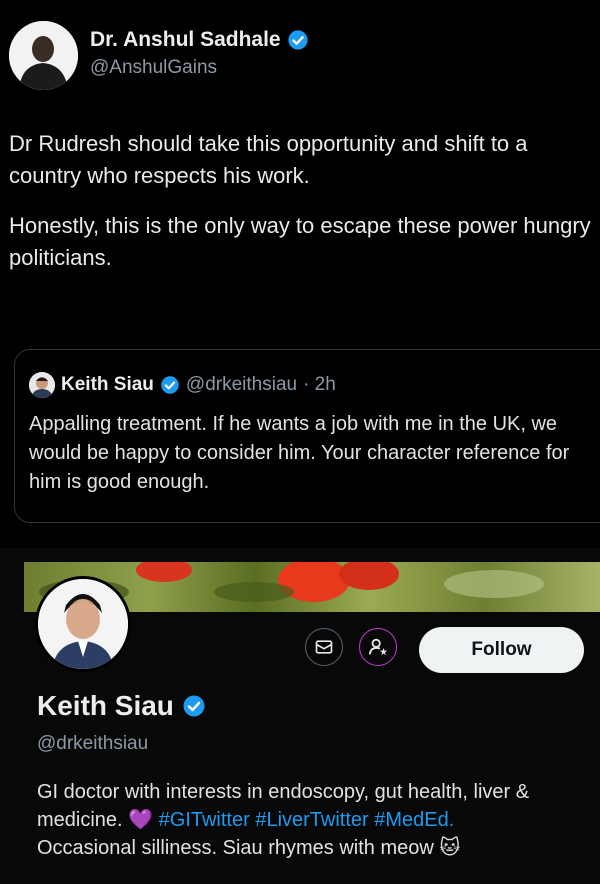  What do you see at coordinates (141, 820) in the screenshot?
I see `purple-heart-icon: 💜` at bounding box center [141, 820].